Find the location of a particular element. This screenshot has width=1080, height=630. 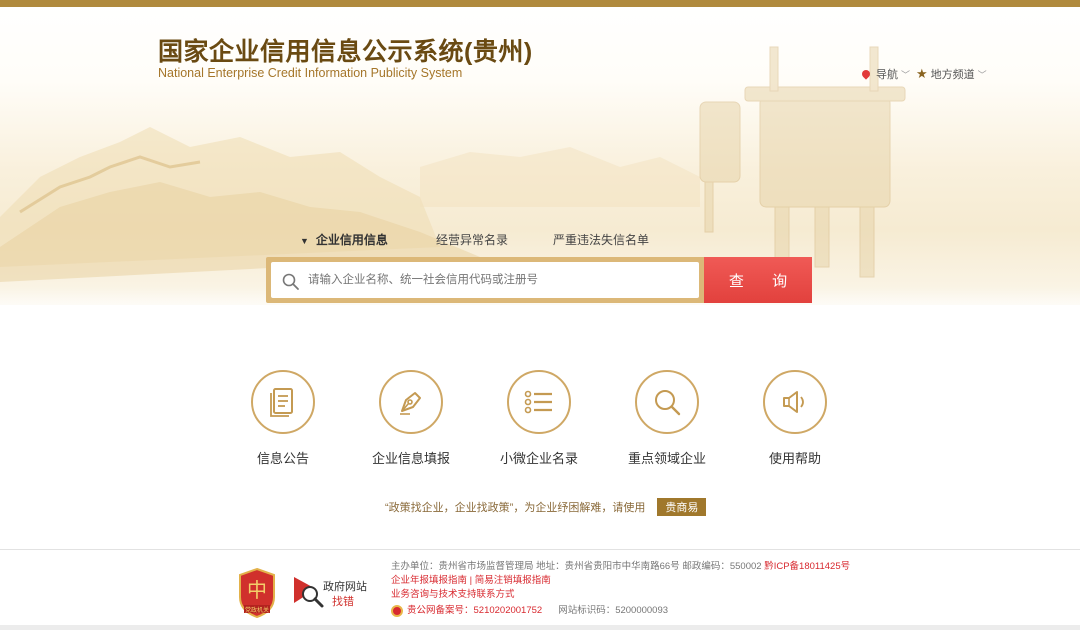

guishangyi-link: 贵商易 is located at coordinates (682, 507).